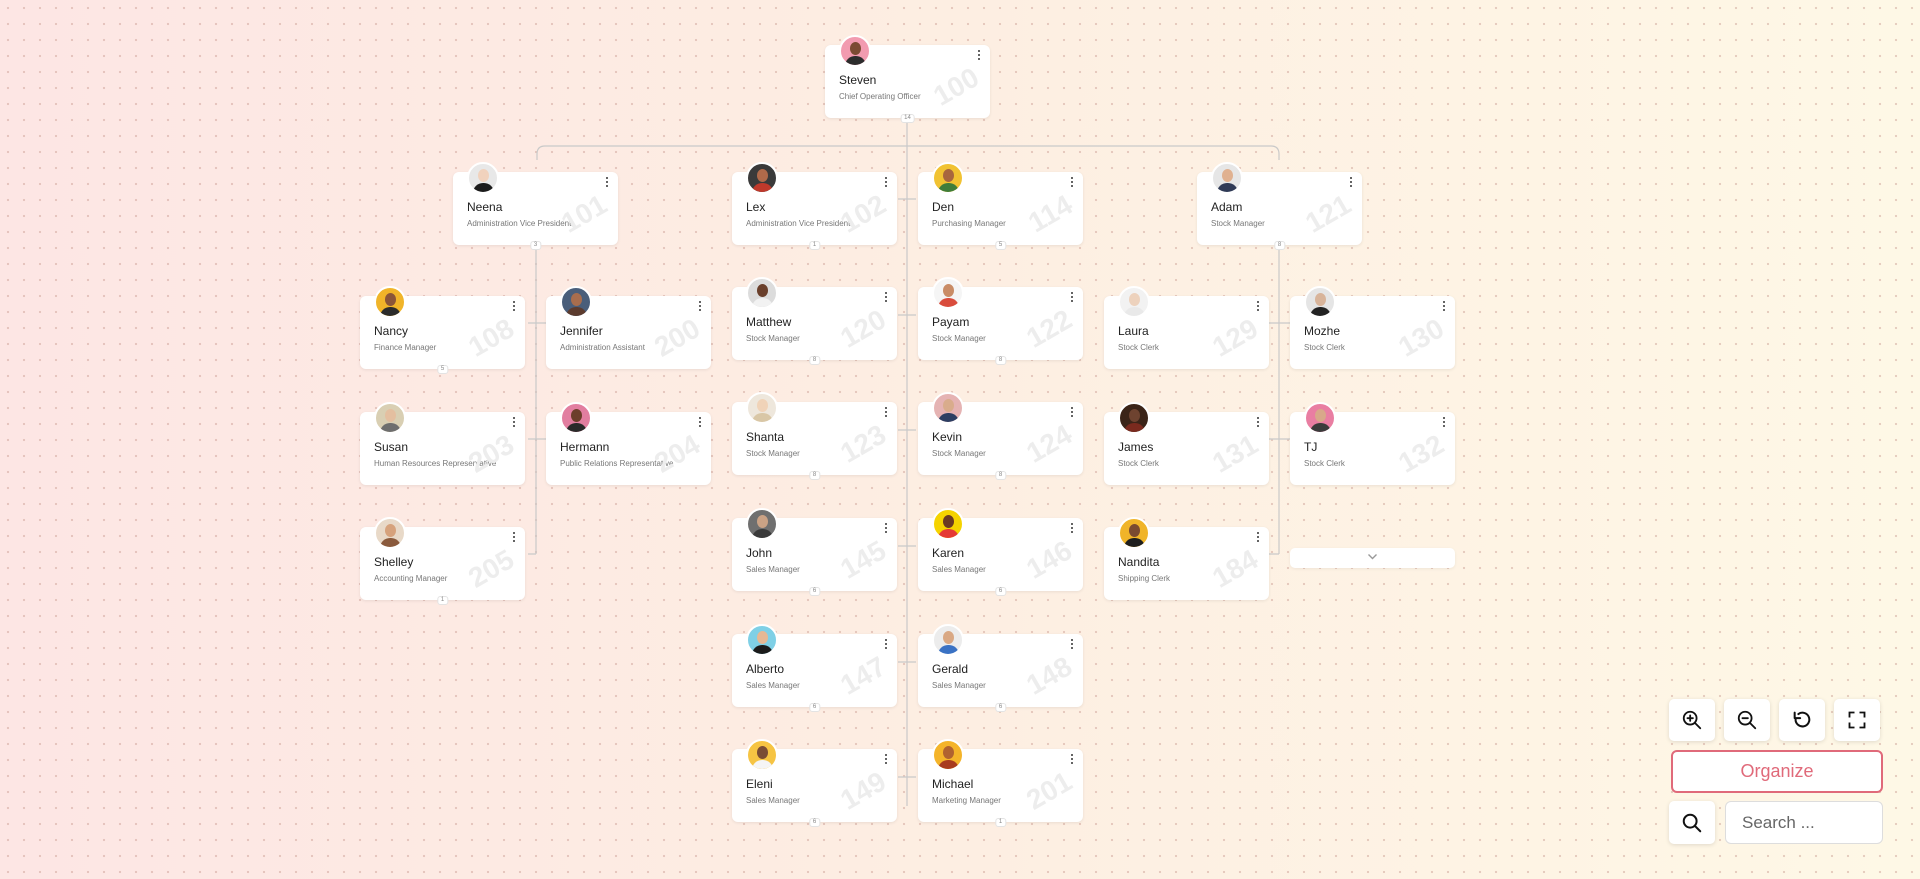 Image resolution: width=1920 pixels, height=879 pixels. Describe the element at coordinates (1421, 453) in the screenshot. I see `employee-id: 132` at that location.